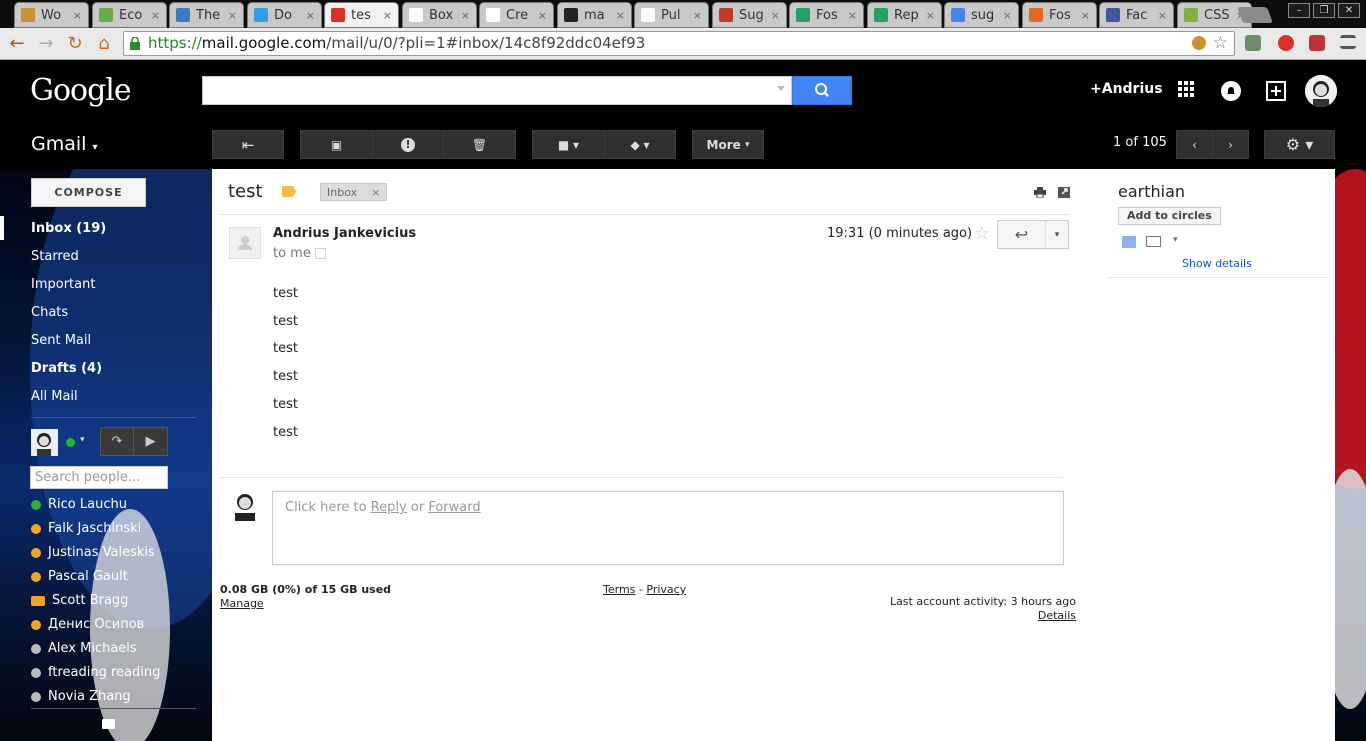  I want to click on browser-tab: Box ×, so click(439, 15).